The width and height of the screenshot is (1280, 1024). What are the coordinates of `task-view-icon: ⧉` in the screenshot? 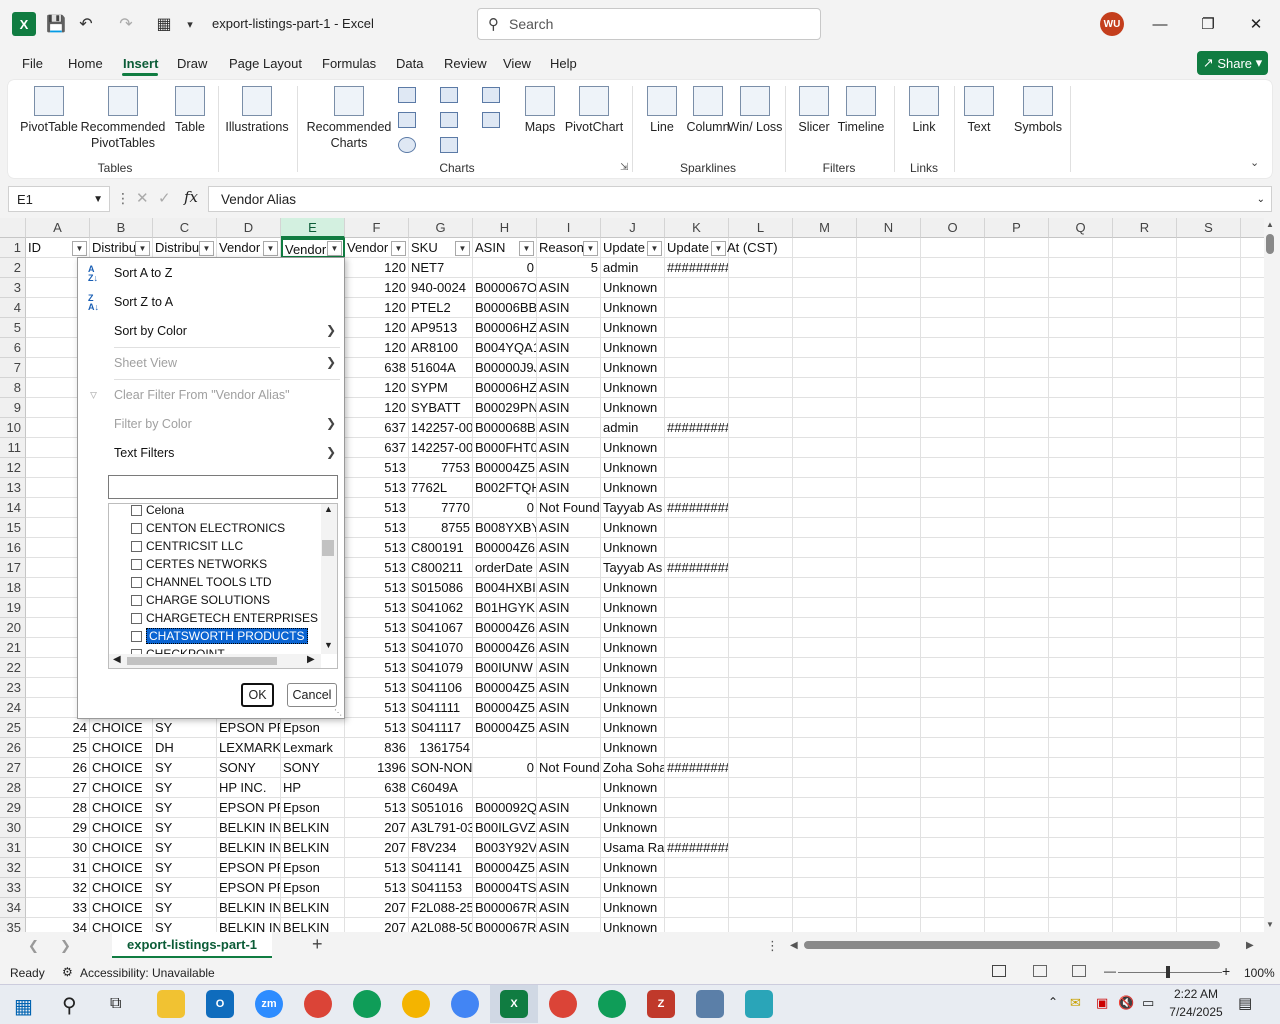 It's located at (115, 1004).